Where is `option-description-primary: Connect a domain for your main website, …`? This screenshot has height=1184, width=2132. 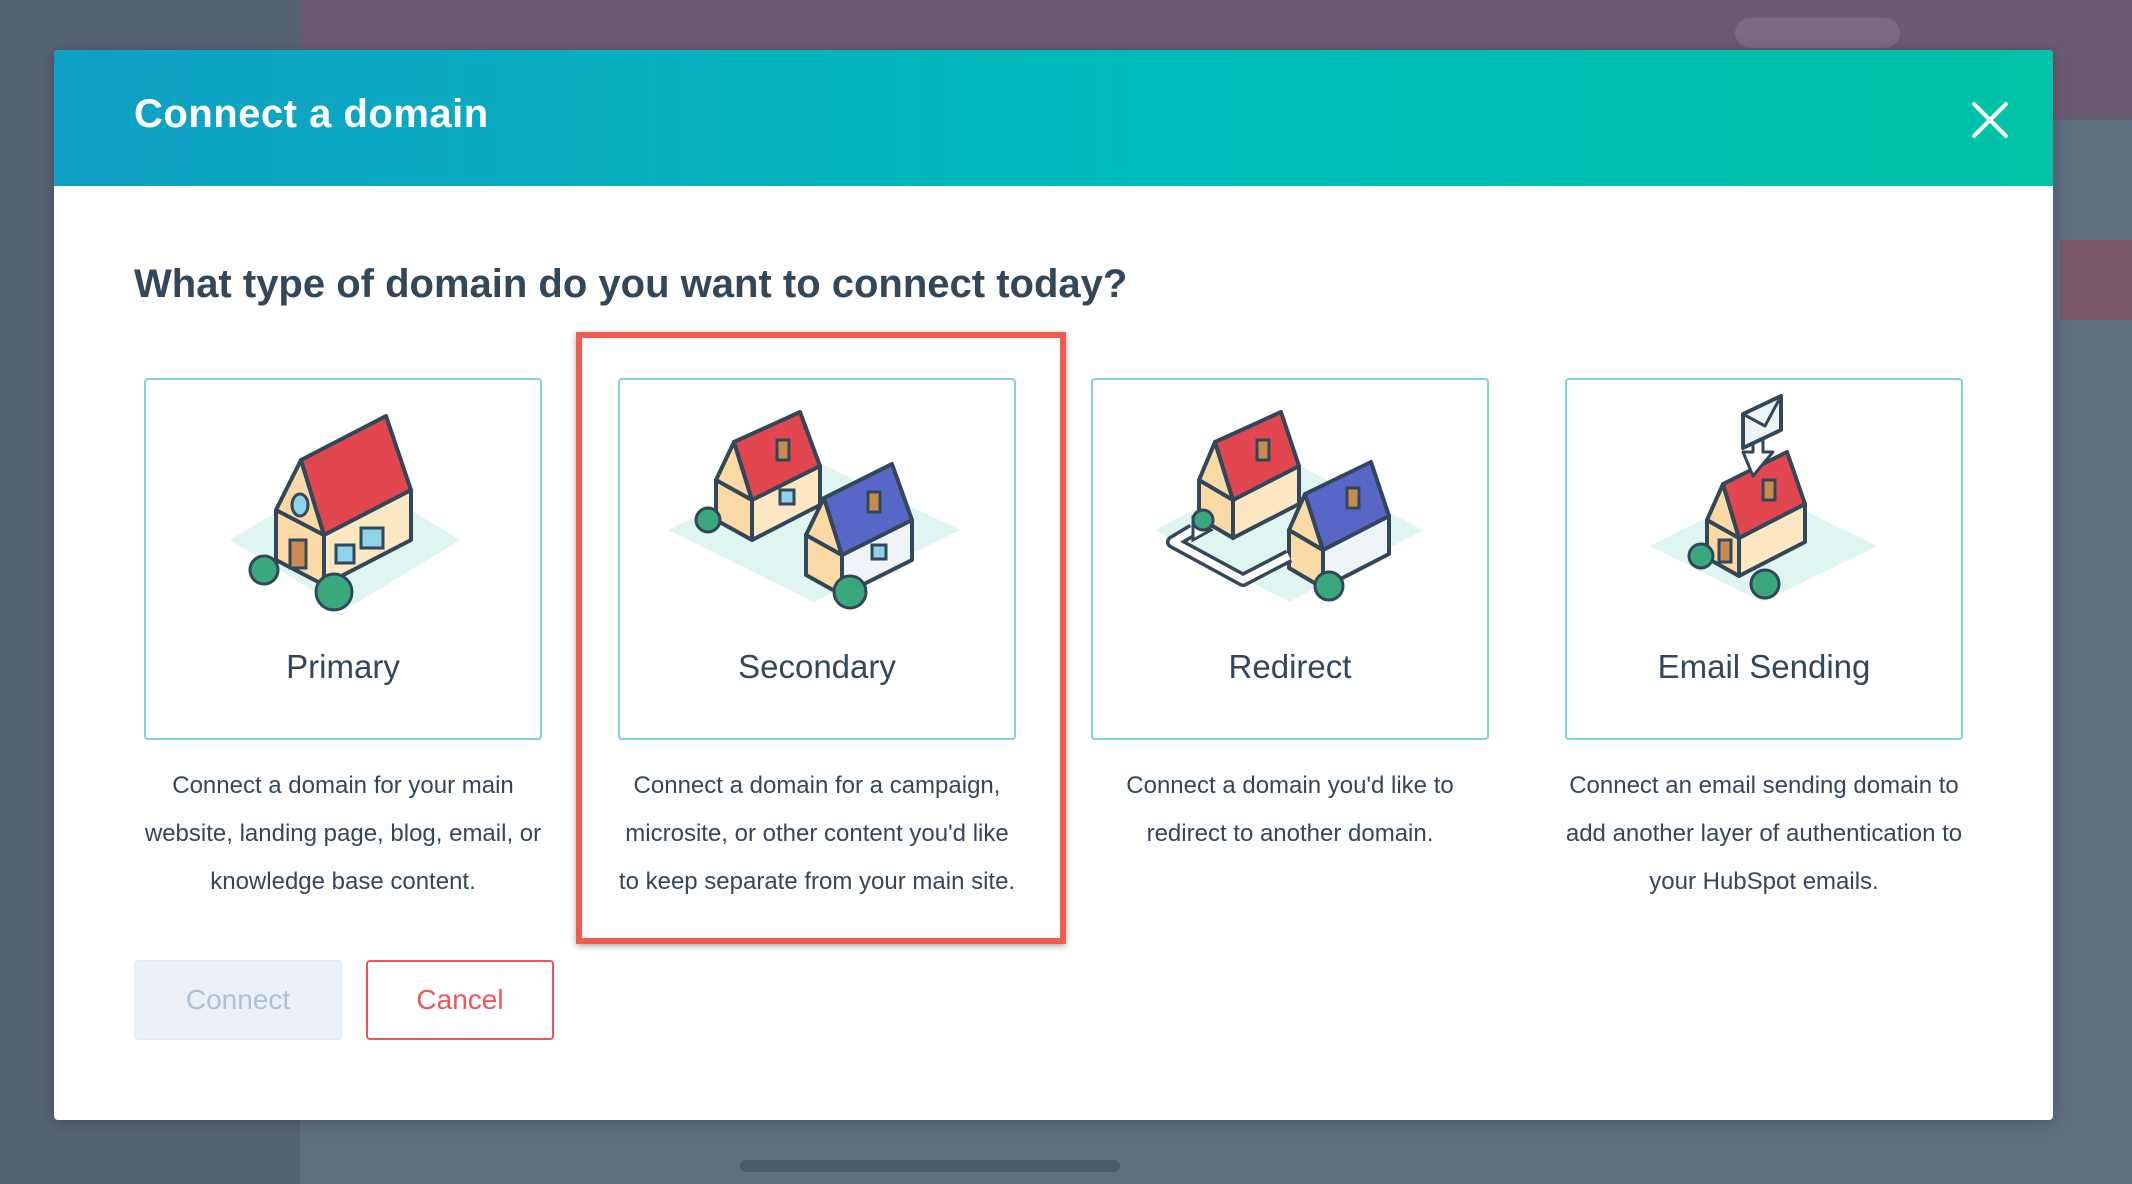
option-description-primary: Connect a domain for your main website, … is located at coordinates (343, 834).